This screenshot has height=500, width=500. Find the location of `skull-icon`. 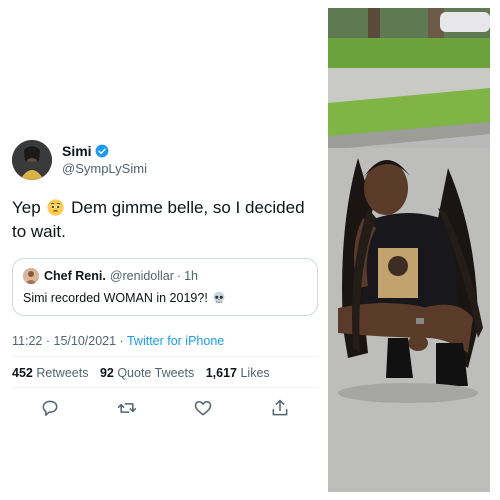

skull-icon is located at coordinates (219, 298).